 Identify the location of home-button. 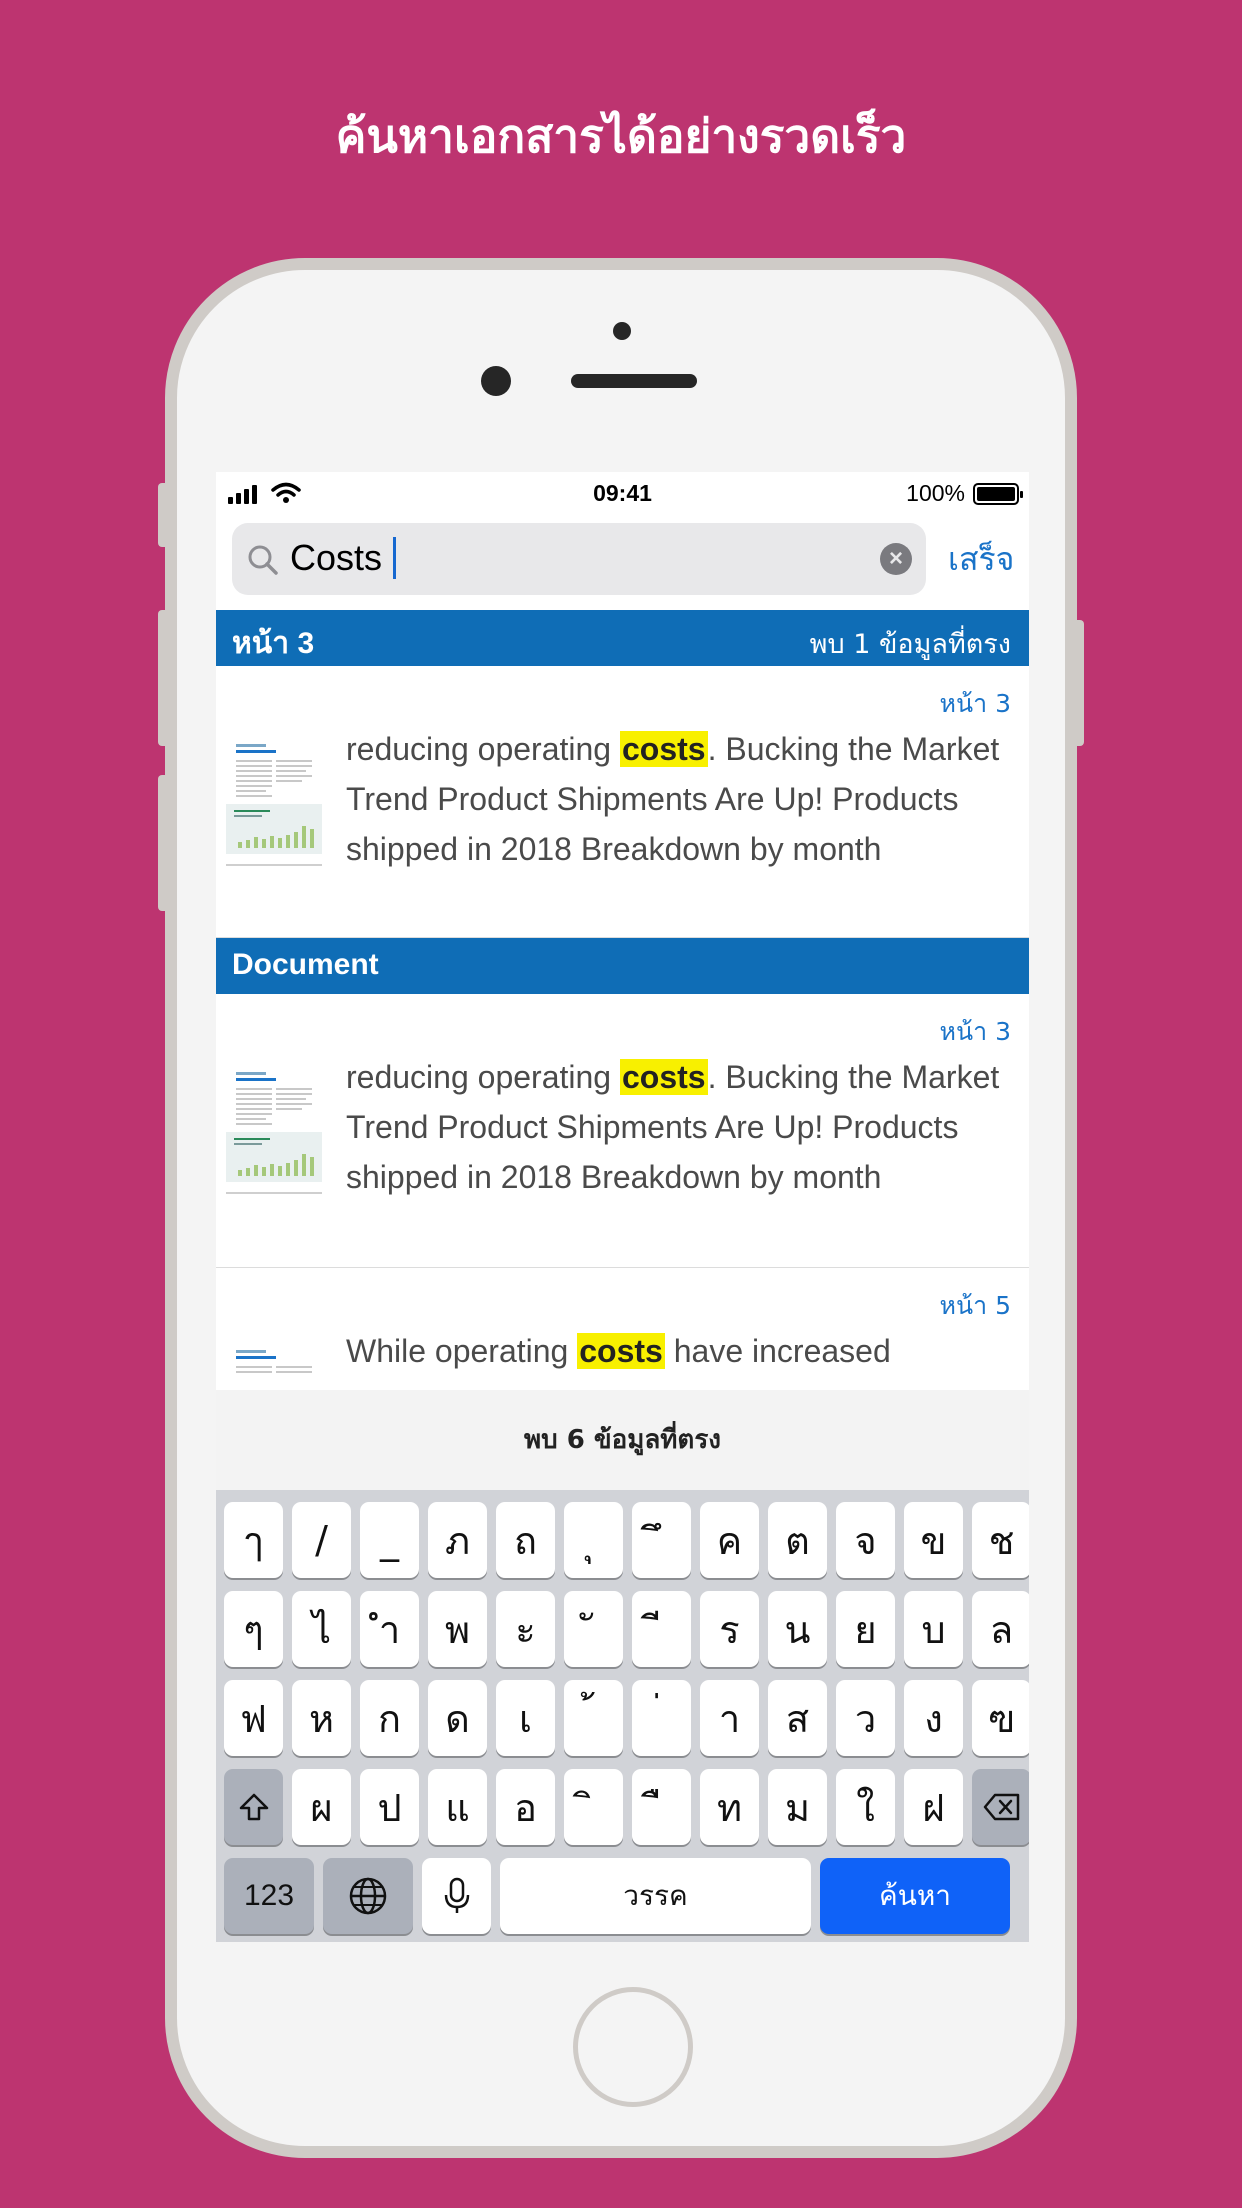
(633, 2047).